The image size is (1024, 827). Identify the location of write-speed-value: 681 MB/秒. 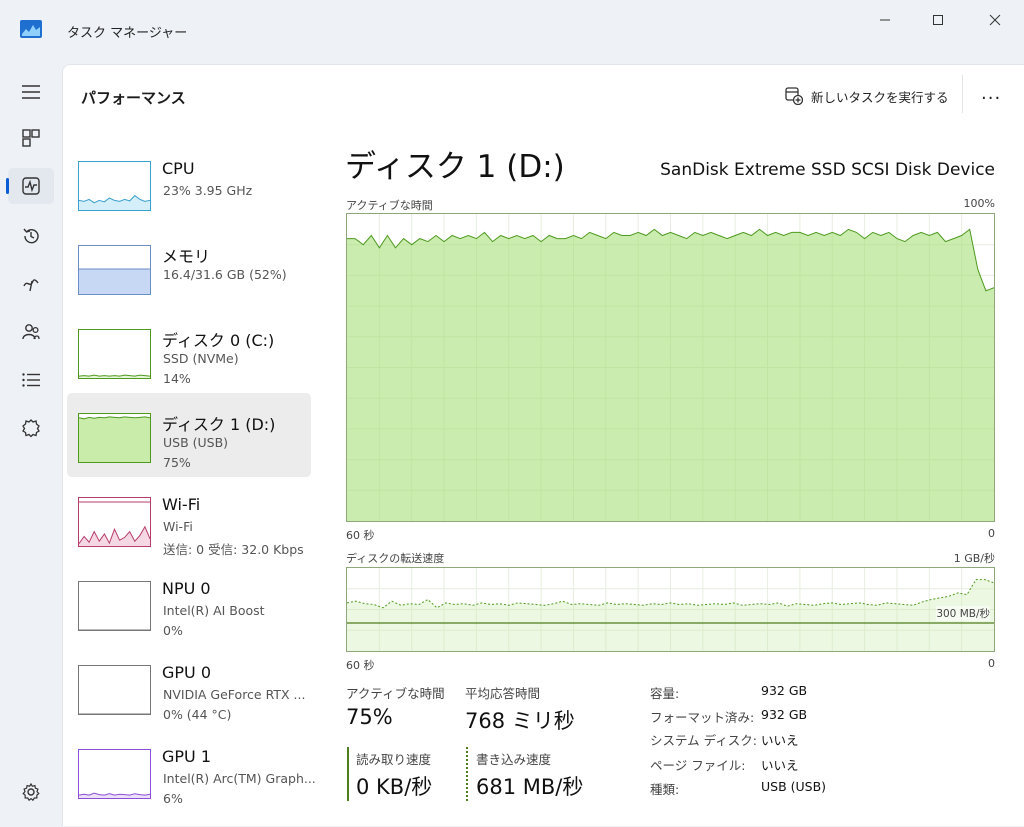
(530, 787).